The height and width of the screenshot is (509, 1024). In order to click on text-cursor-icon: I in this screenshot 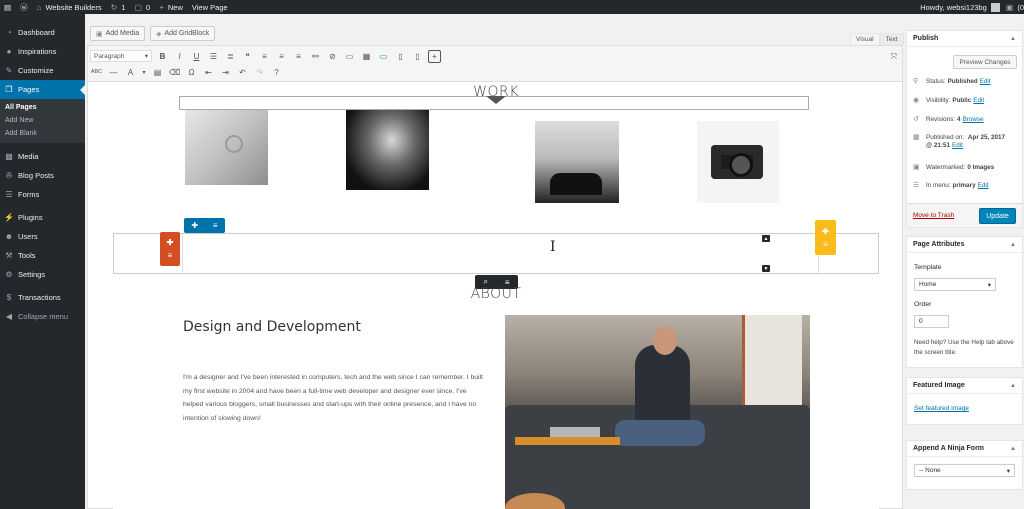, I will do `click(553, 247)`.